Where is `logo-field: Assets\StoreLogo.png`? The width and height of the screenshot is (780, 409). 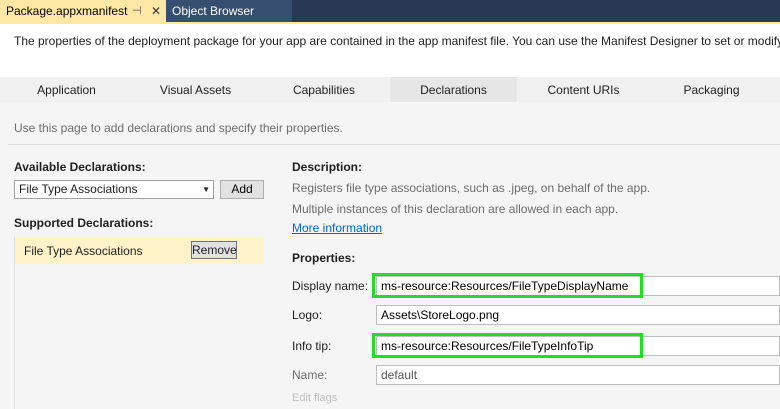
logo-field: Assets\StoreLogo.png is located at coordinates (578, 315).